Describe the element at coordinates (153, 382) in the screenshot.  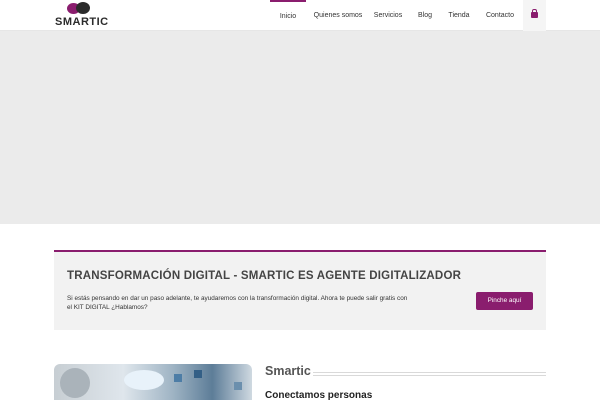
I see `section-image` at that location.